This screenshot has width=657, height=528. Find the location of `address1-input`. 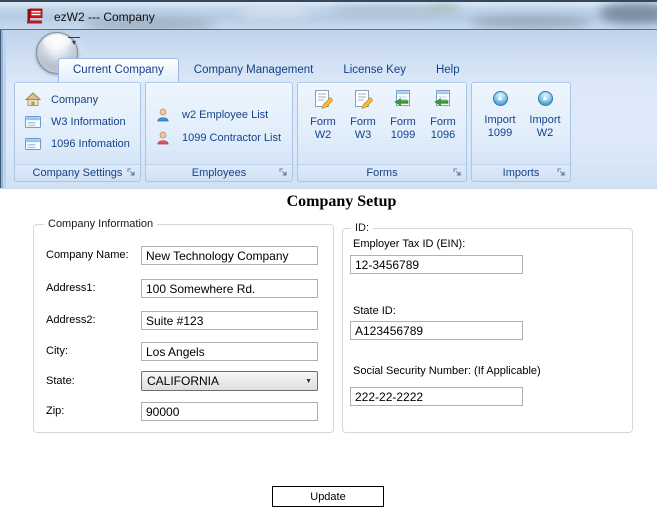

address1-input is located at coordinates (229, 288).